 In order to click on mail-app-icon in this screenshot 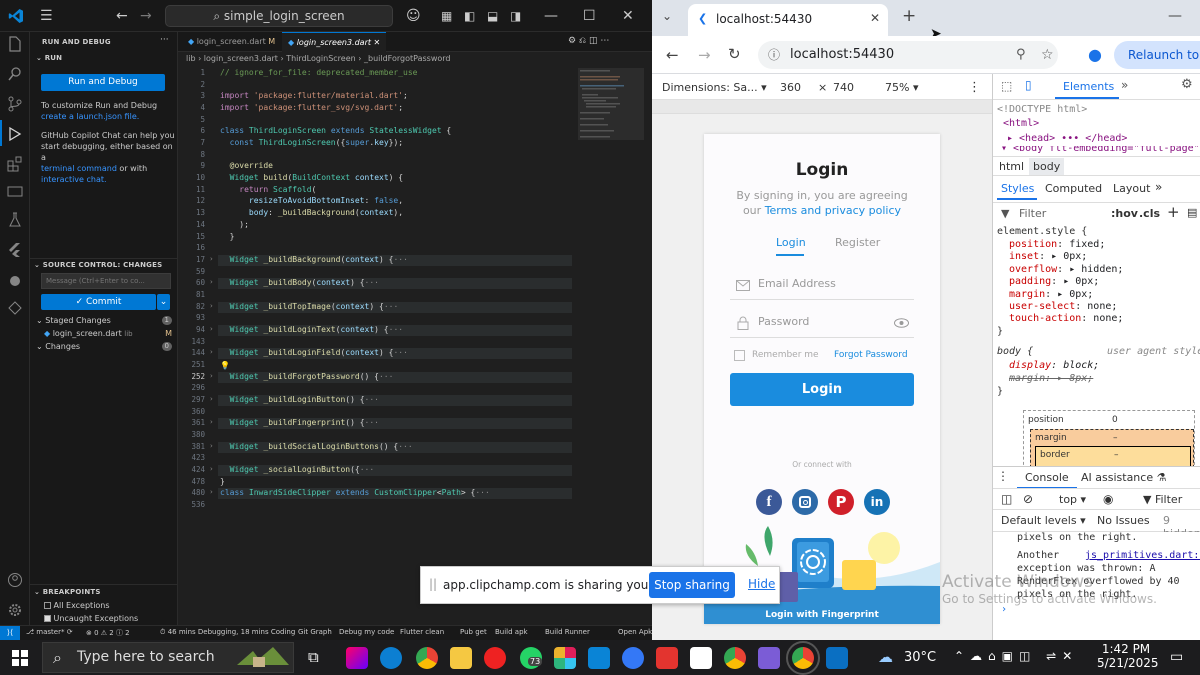, I will do `click(837, 658)`.